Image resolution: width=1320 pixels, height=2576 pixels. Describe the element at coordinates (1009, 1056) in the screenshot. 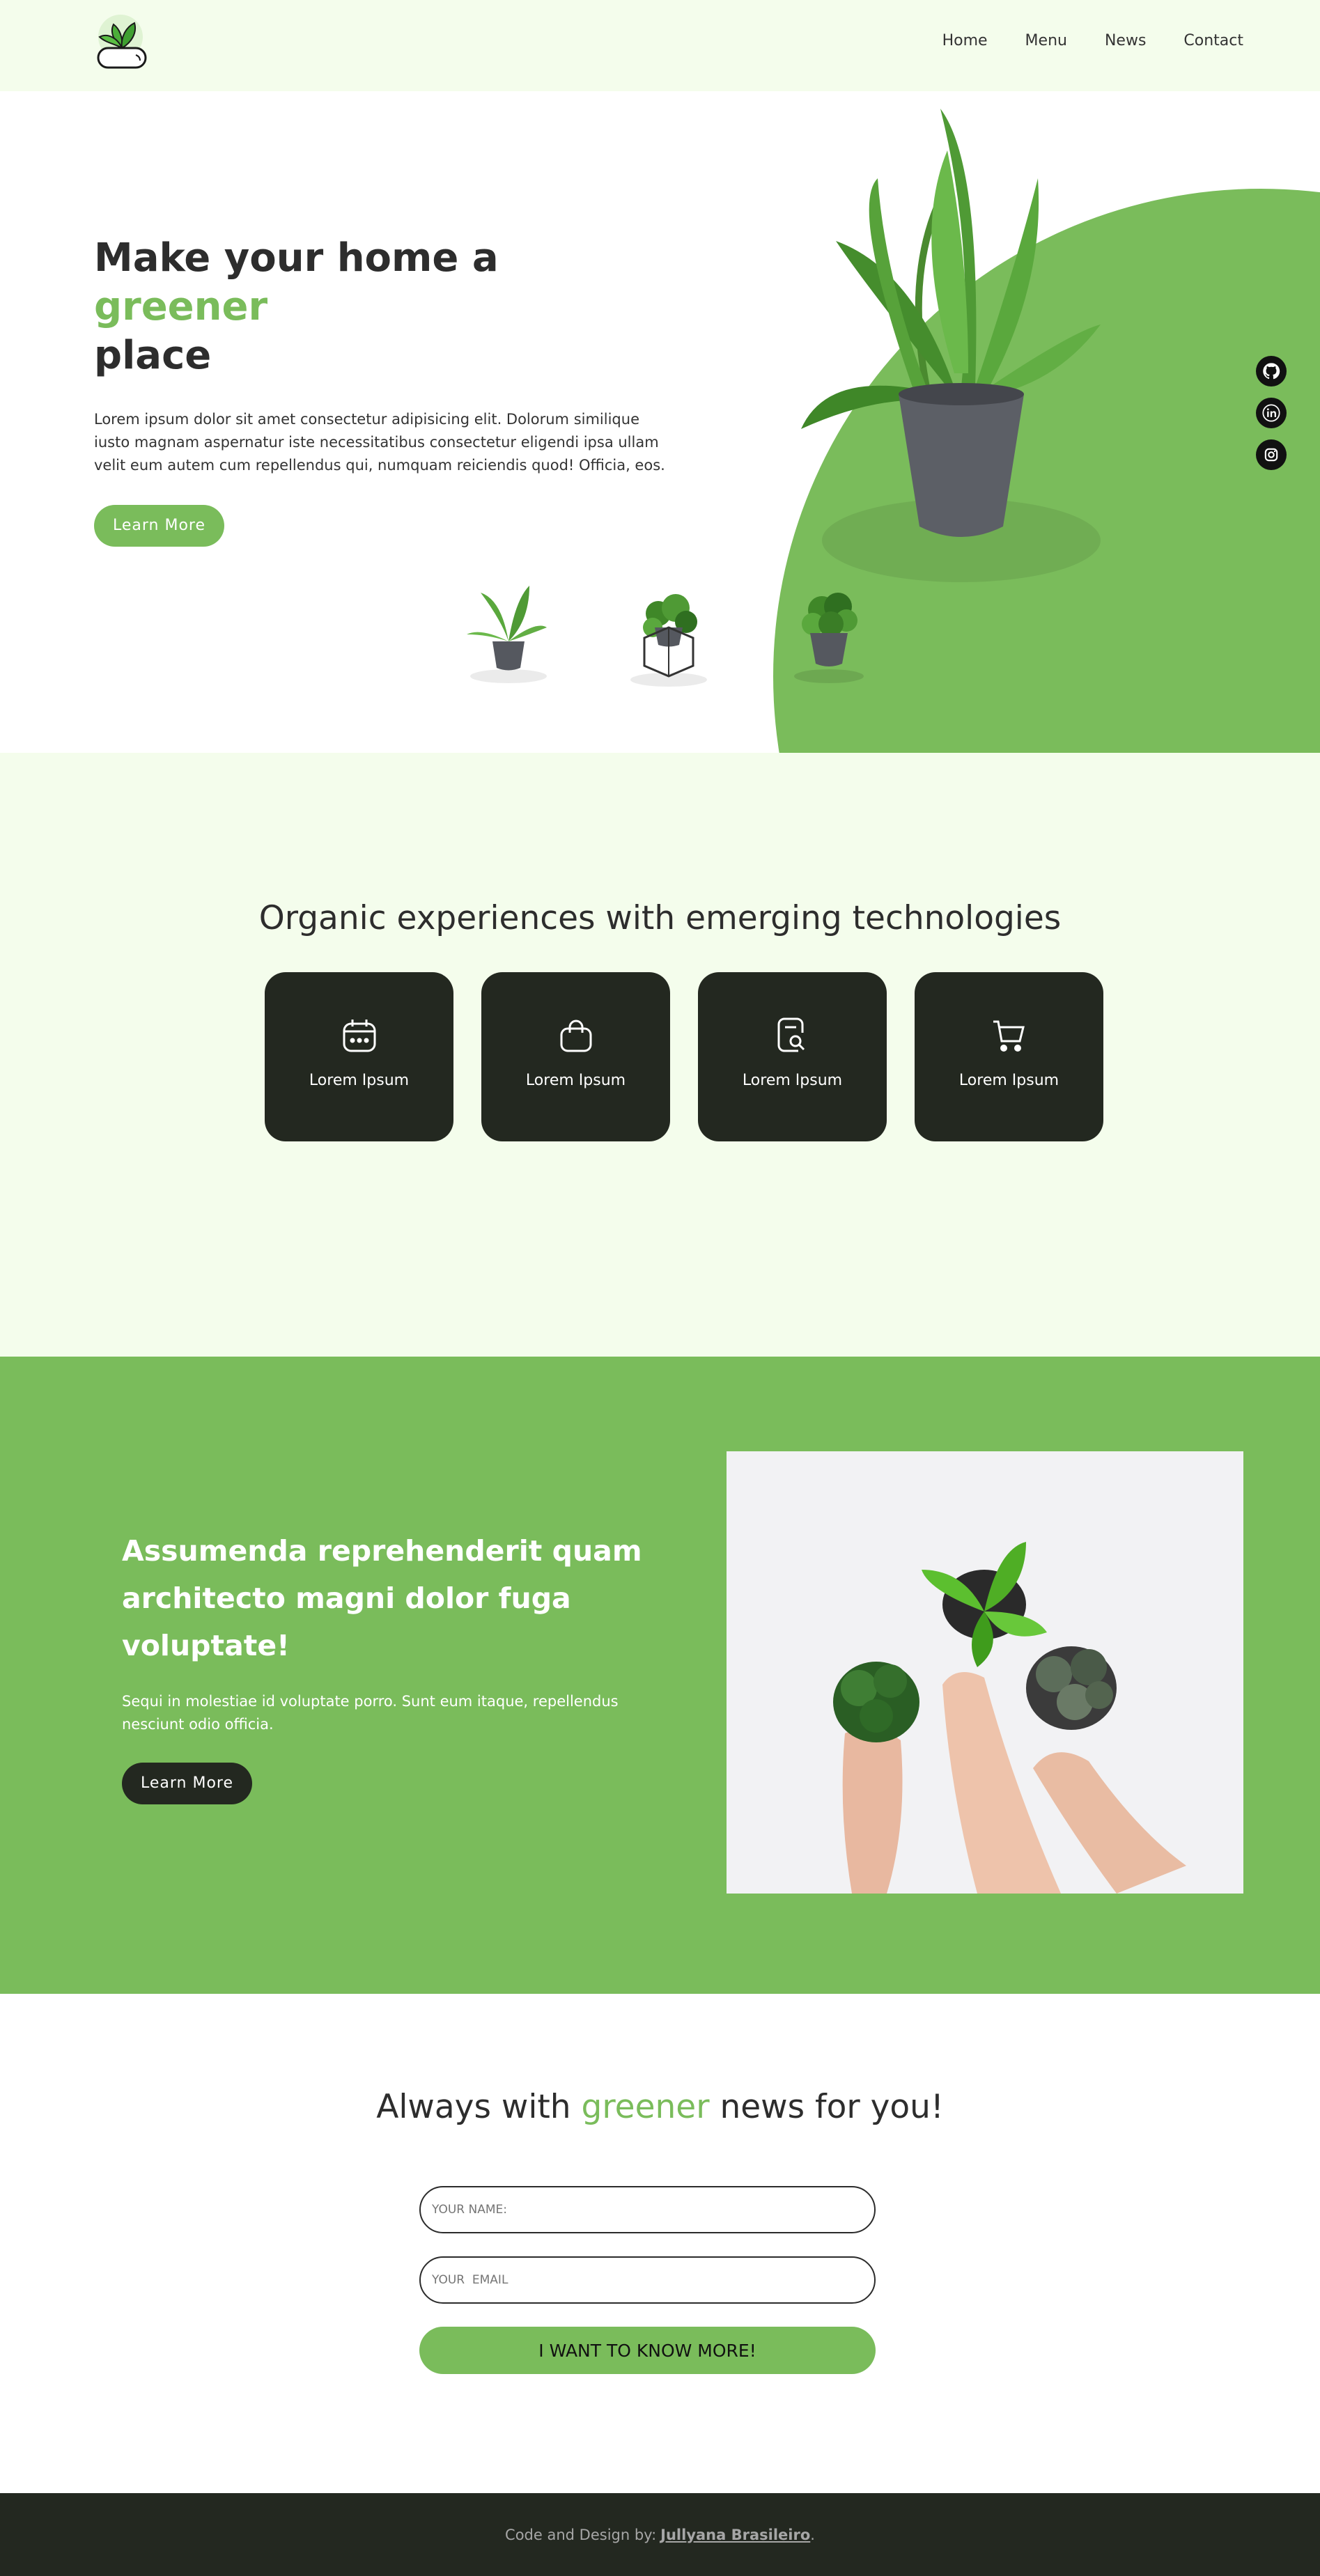

I see `feature-card-cart: Lorem Ipsum` at that location.